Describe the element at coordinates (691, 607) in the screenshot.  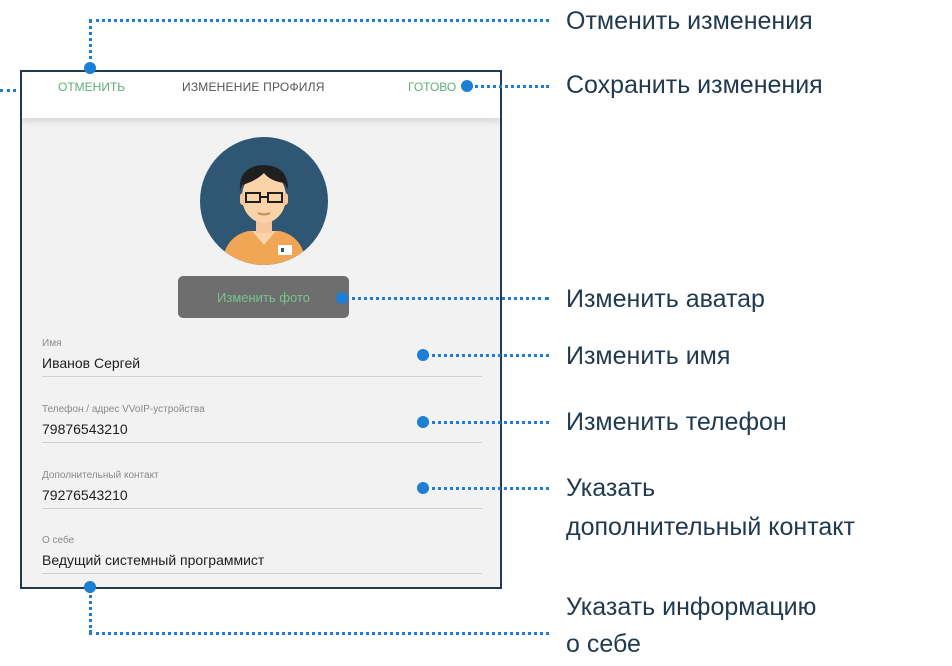
I see `annotation-about-line1: Указать информацию` at that location.